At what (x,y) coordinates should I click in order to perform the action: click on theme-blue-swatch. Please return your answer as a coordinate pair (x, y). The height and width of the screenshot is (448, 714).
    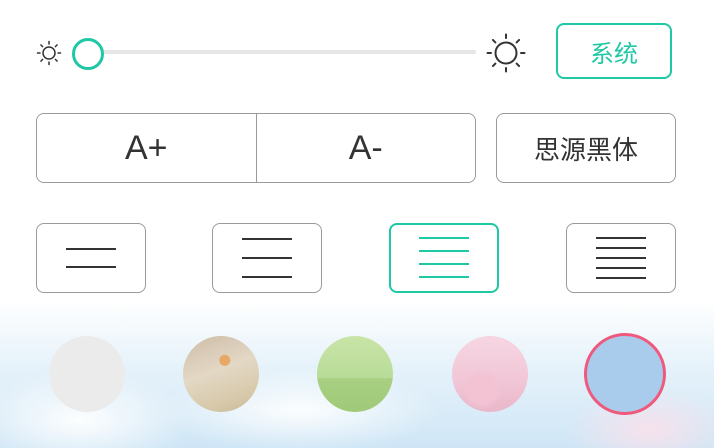
    Looking at the image, I should click on (625, 374).